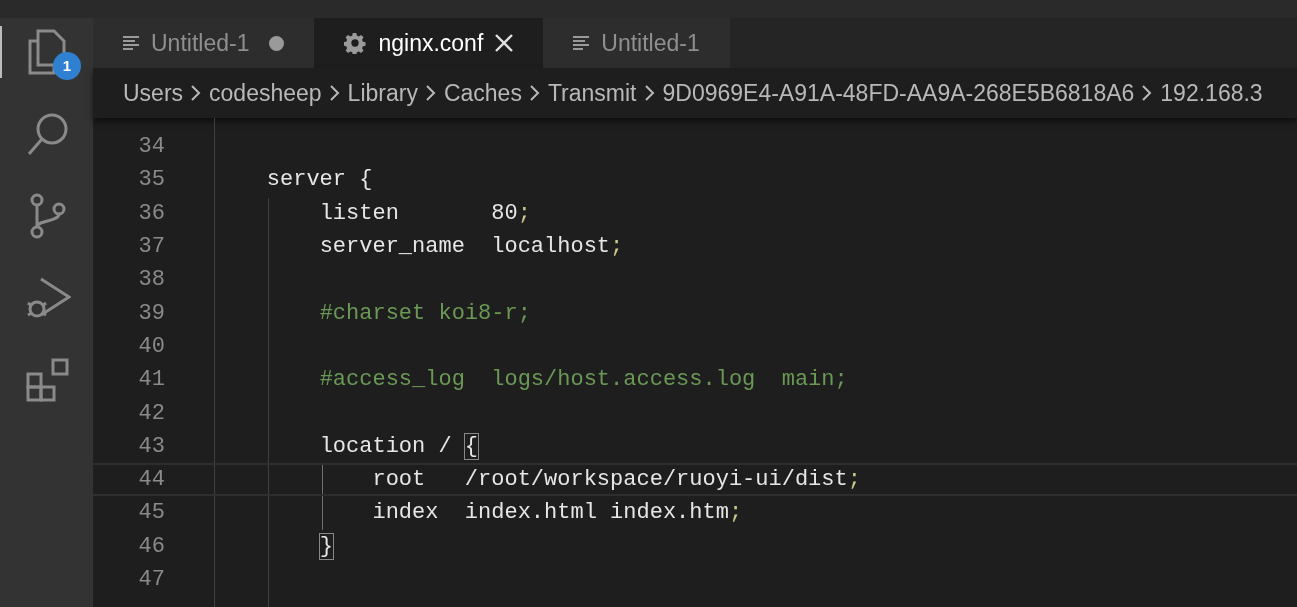  Describe the element at coordinates (151, 147) in the screenshot. I see `line-number: 34` at that location.